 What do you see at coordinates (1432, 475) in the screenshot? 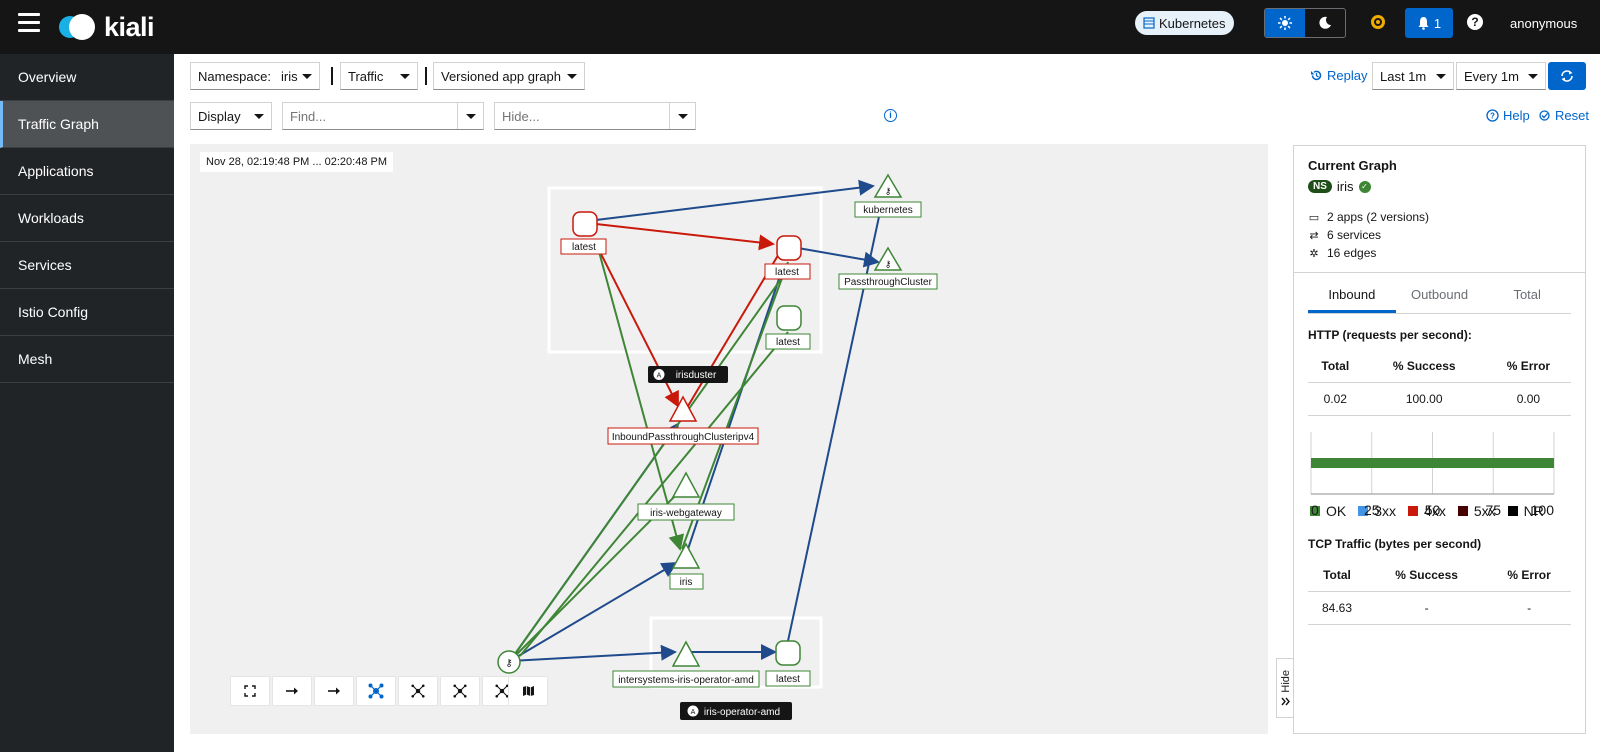
I see `http-rate-bar-chart: 0 25 50 75 100` at bounding box center [1432, 475].